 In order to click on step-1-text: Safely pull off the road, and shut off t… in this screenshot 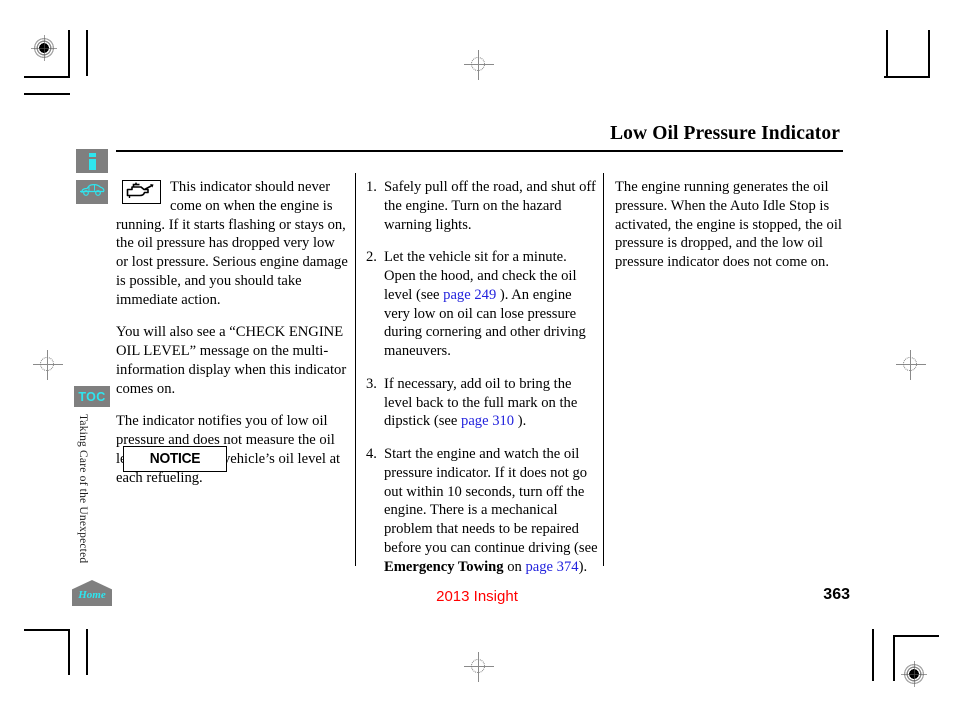, I will do `click(490, 206)`.